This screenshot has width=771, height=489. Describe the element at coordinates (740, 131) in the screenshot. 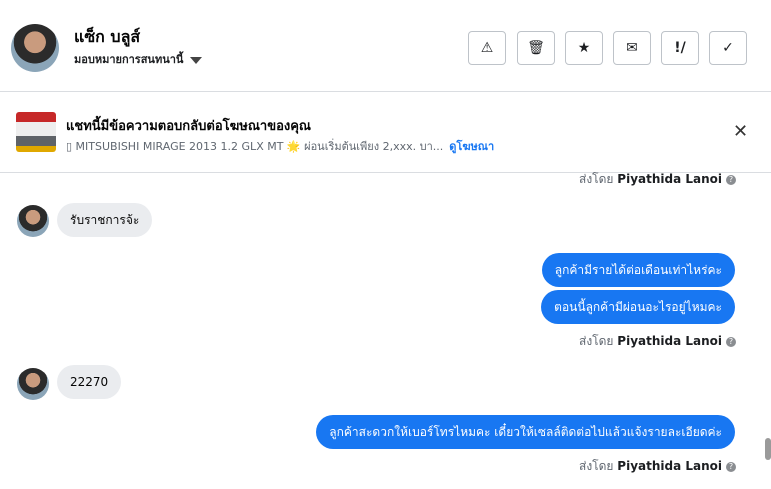

I see `close-icon: ✕` at that location.